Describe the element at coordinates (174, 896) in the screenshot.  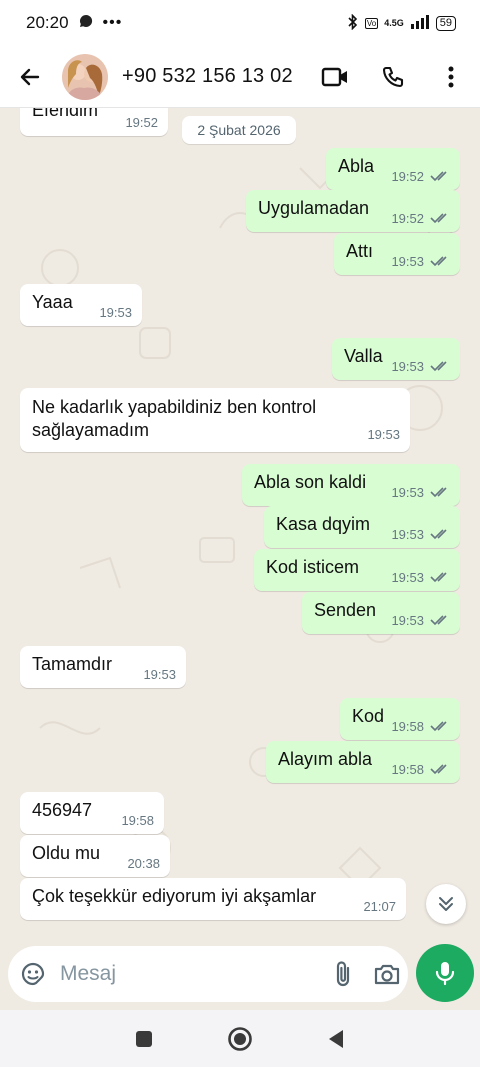
I see `message-text: Çok teşekkür ediyorum iyi akşamlar` at that location.